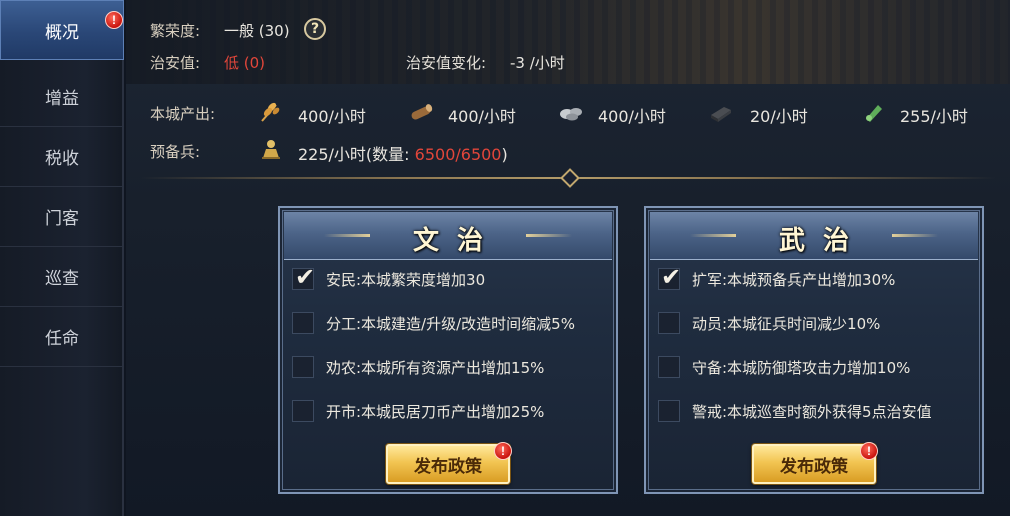 Image resolution: width=1010 pixels, height=516 pixels. Describe the element at coordinates (874, 113) in the screenshot. I see `coin-icon` at that location.